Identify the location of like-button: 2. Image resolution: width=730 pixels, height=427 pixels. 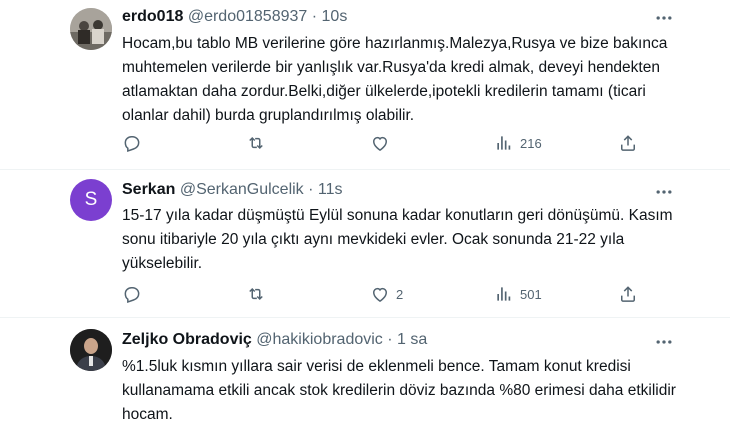
(386, 294).